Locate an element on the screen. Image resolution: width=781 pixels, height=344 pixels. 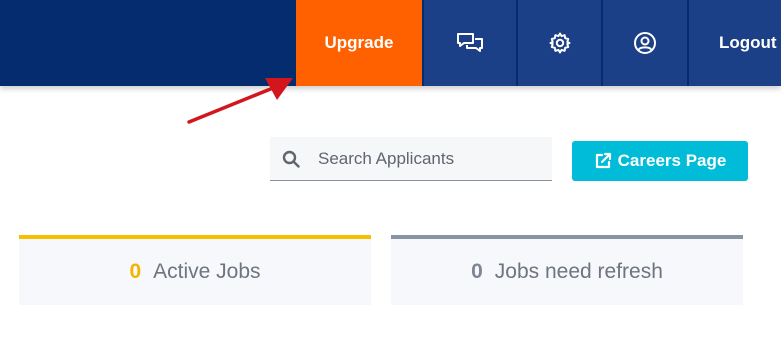
settings-button is located at coordinates (559, 43).